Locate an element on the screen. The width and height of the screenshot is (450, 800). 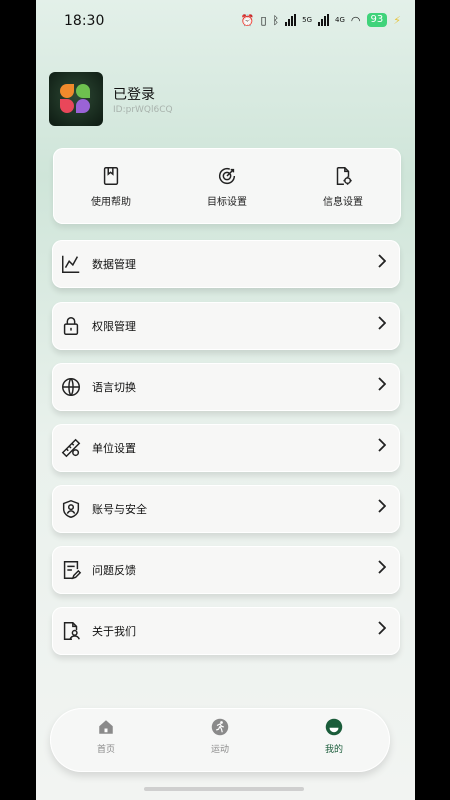
quick-actions-card: 使用帮助 目标设置 信息设置 is located at coordinates (227, 186).